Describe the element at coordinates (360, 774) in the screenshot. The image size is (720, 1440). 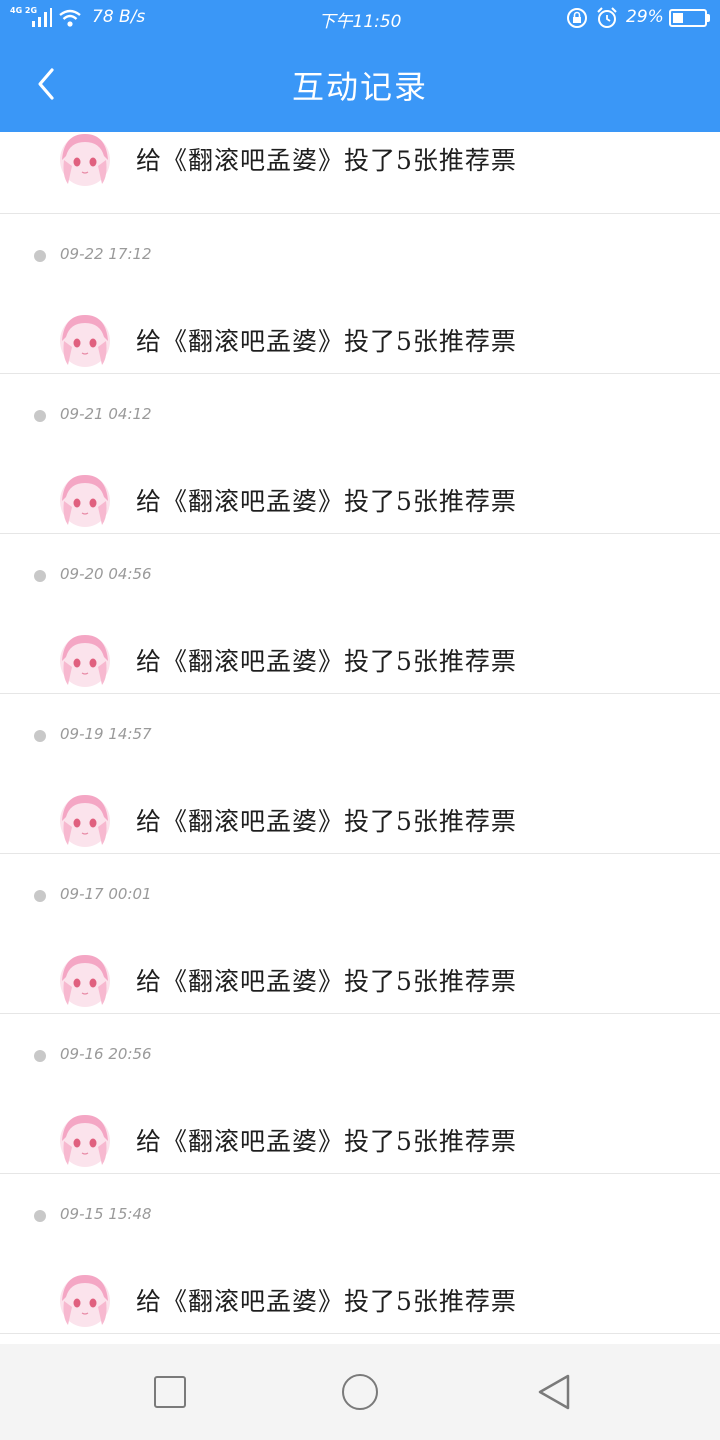
I see `list-item: 09-19 14:57 给《翻滚吧孟婆》投了5张推荐票` at that location.